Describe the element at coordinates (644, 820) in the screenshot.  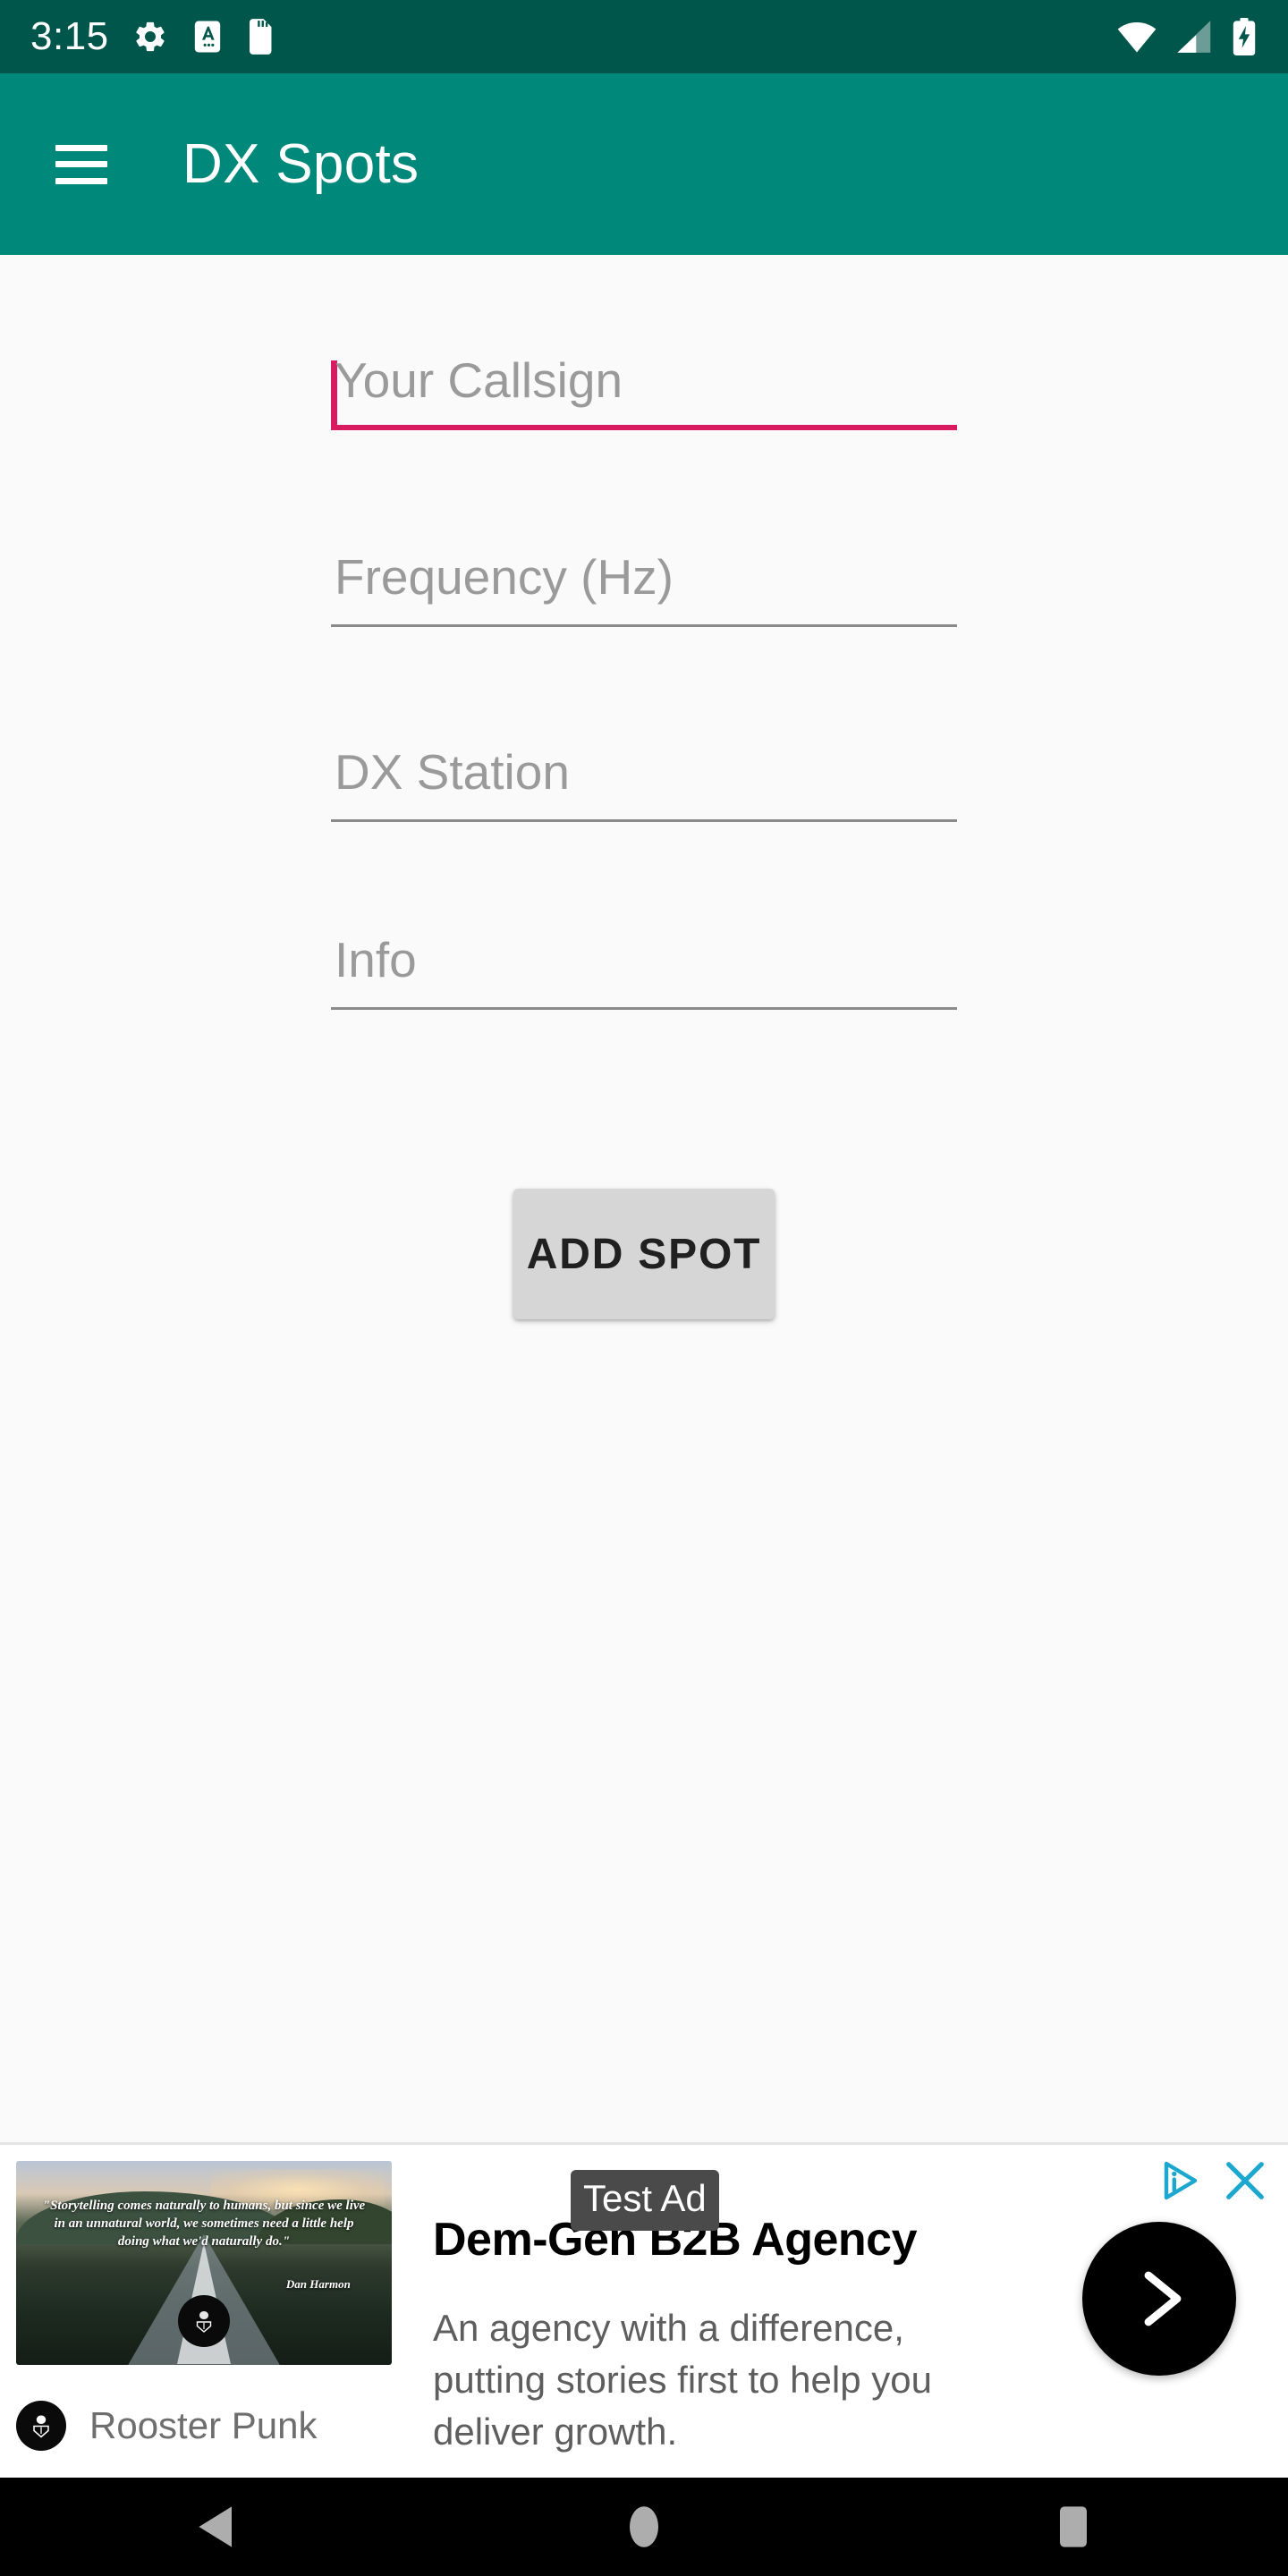
I see `dx-station-underline` at that location.